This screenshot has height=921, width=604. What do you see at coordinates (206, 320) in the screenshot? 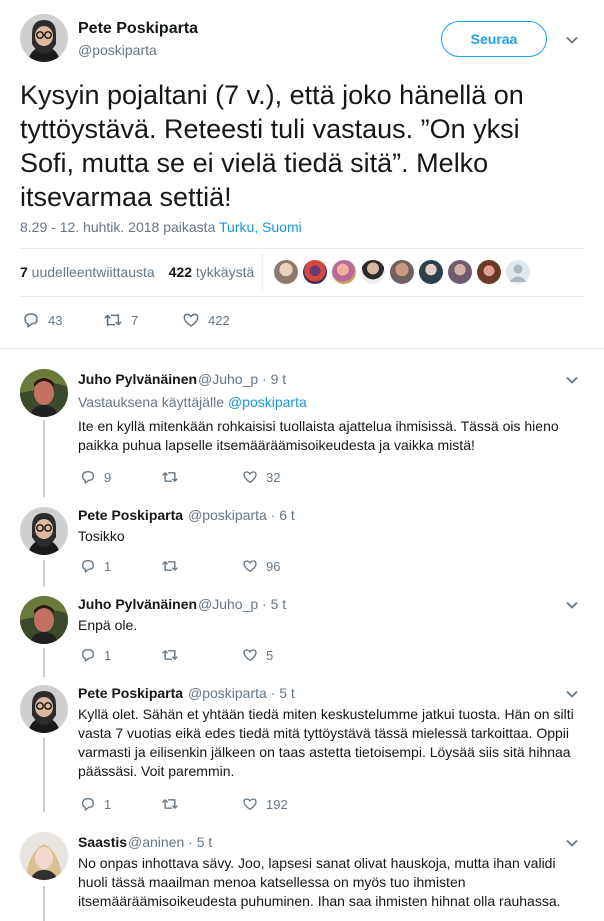
I see `like-button: 422` at bounding box center [206, 320].